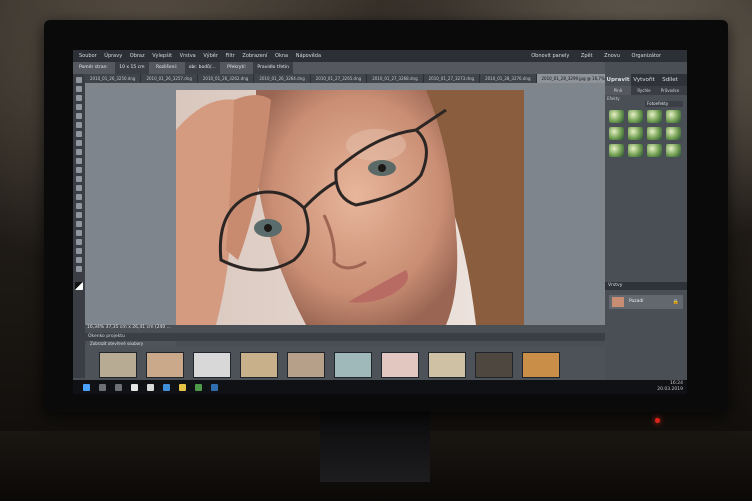 This screenshot has height=501, width=752. I want to click on type-tool-icon, so click(79, 152).